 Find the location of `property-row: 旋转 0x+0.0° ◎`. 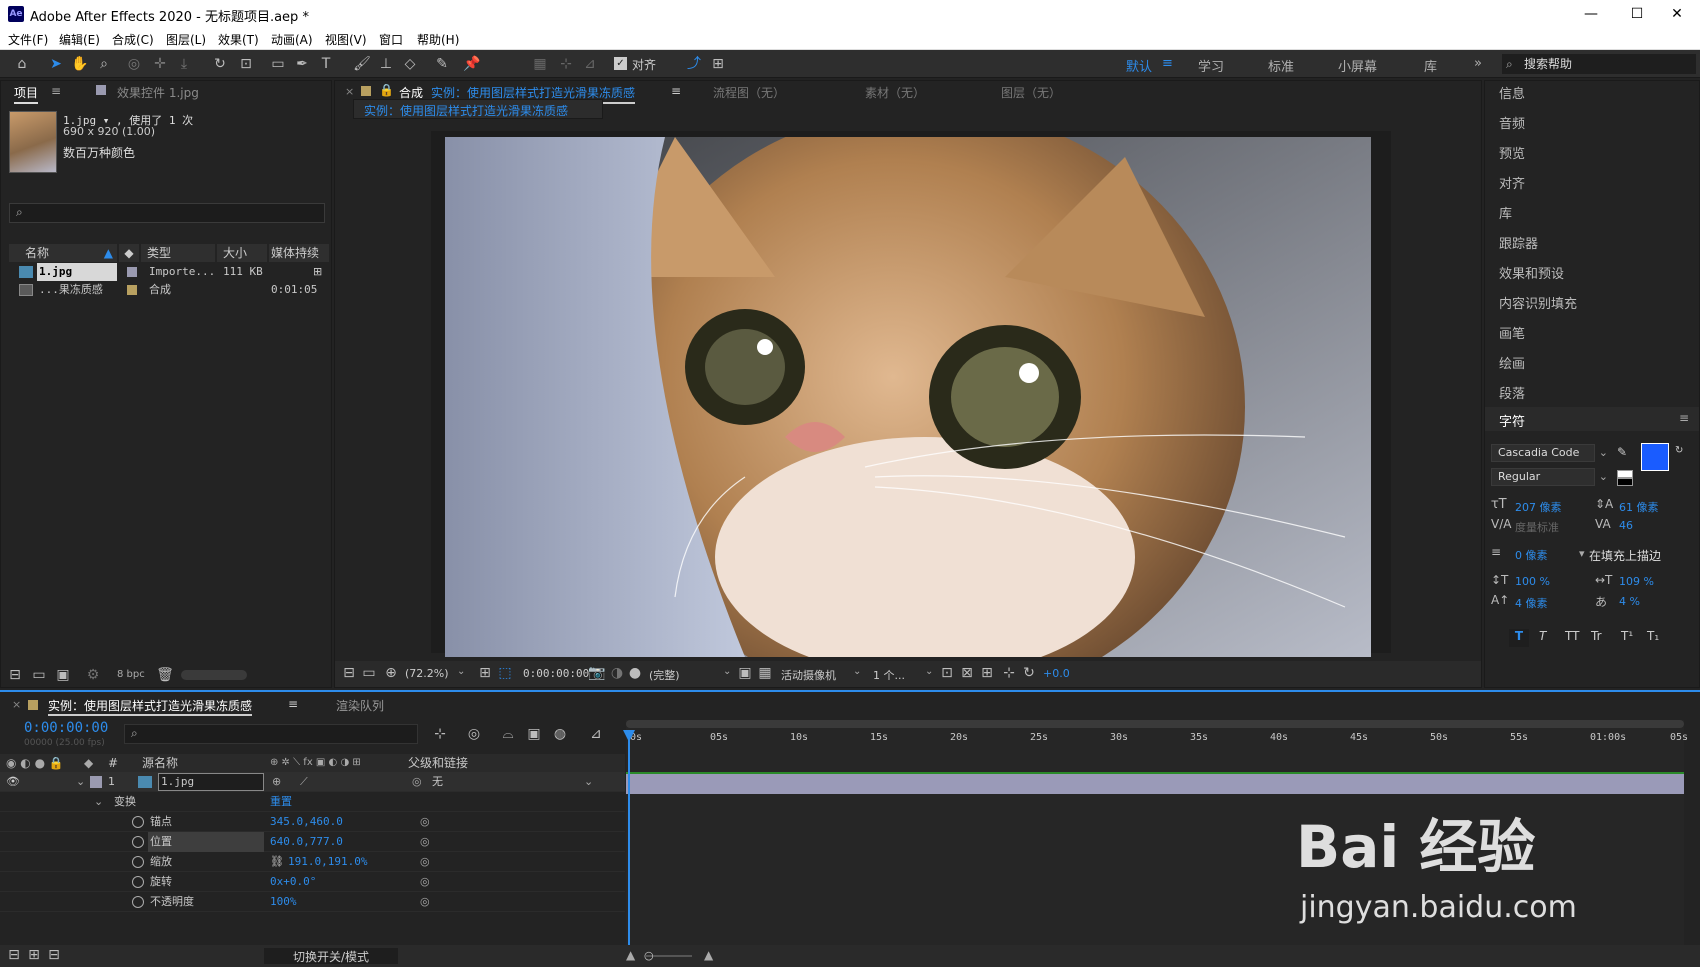

property-row: 旋转 0x+0.0° ◎ is located at coordinates (312, 882).